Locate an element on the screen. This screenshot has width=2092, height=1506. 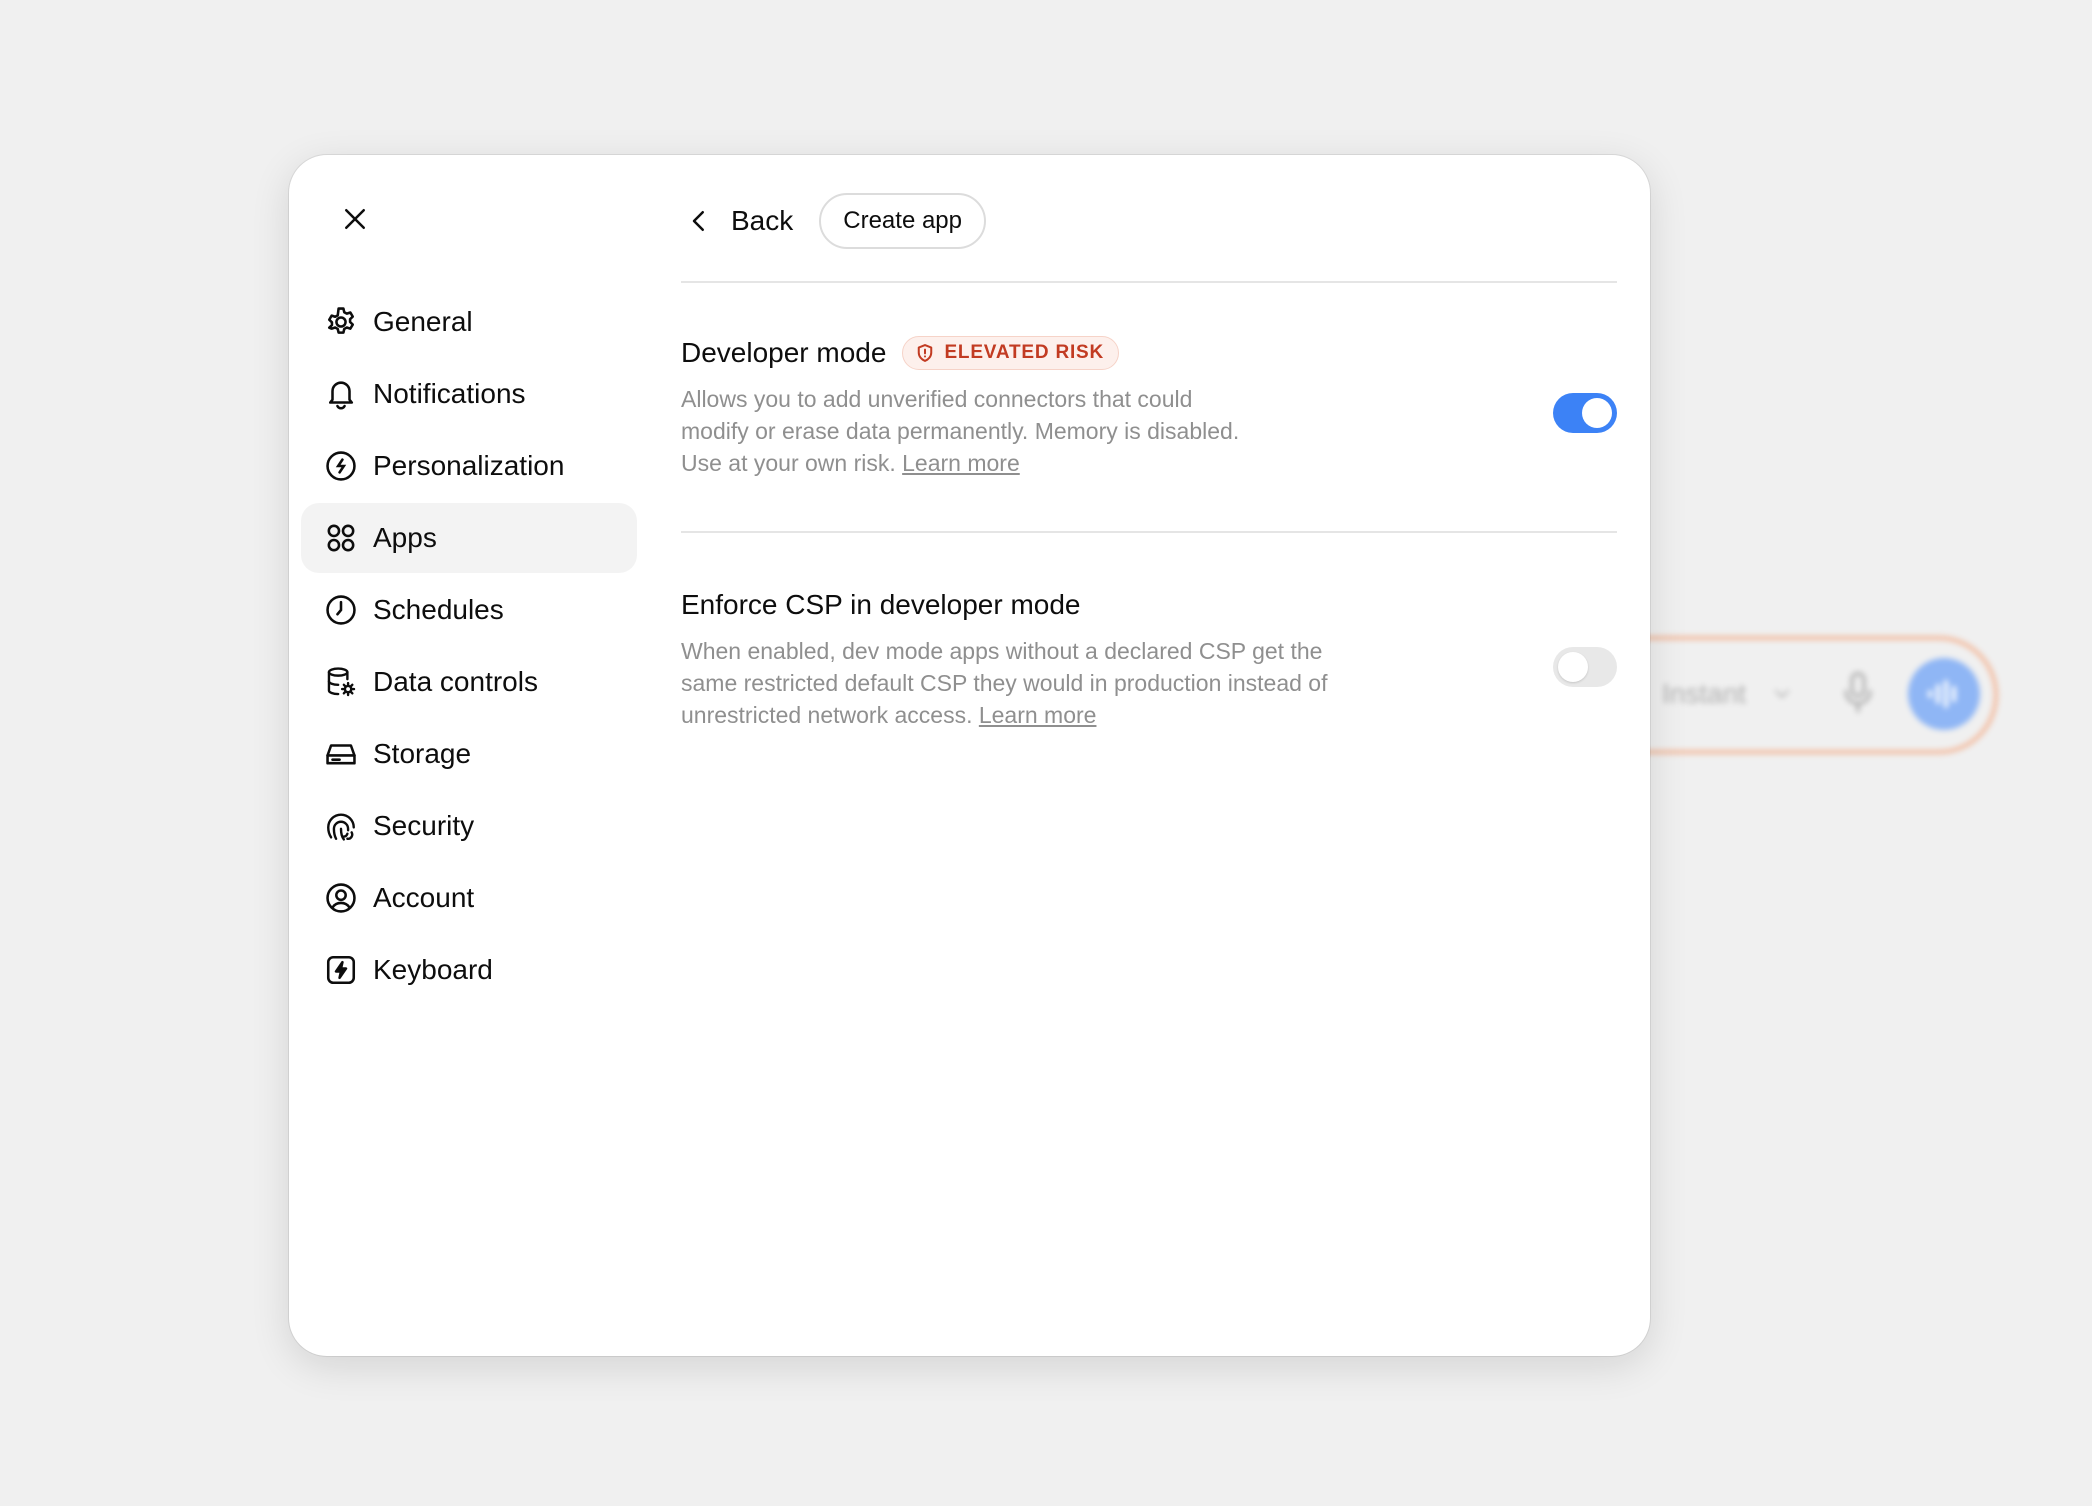
sidebar-item-keyboard: Keyboard is located at coordinates (469, 970).